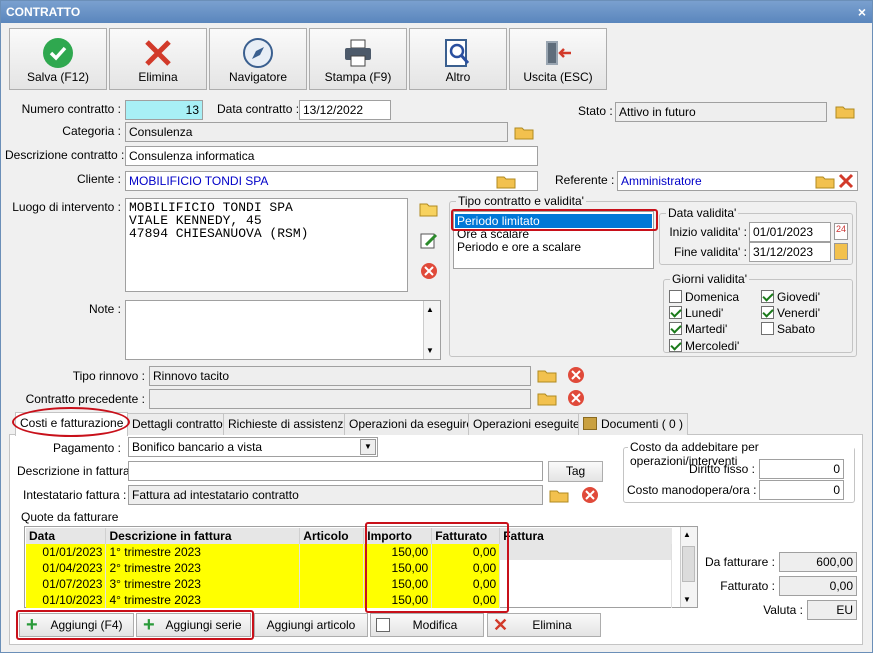  Describe the element at coordinates (788, 329) in the screenshot. I see `sabato-checkbox: Sabato` at that location.